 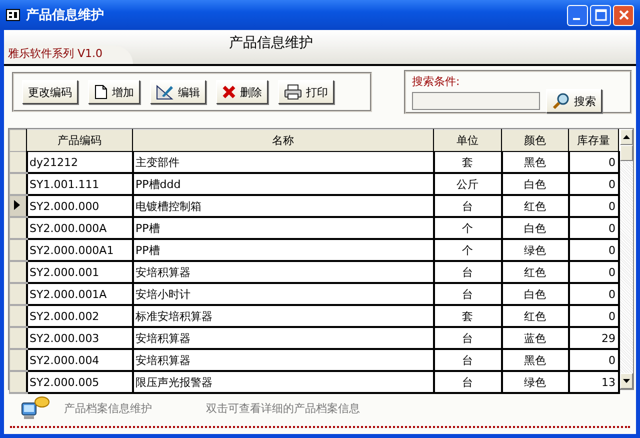 I want to click on computer-icon, so click(x=35, y=408).